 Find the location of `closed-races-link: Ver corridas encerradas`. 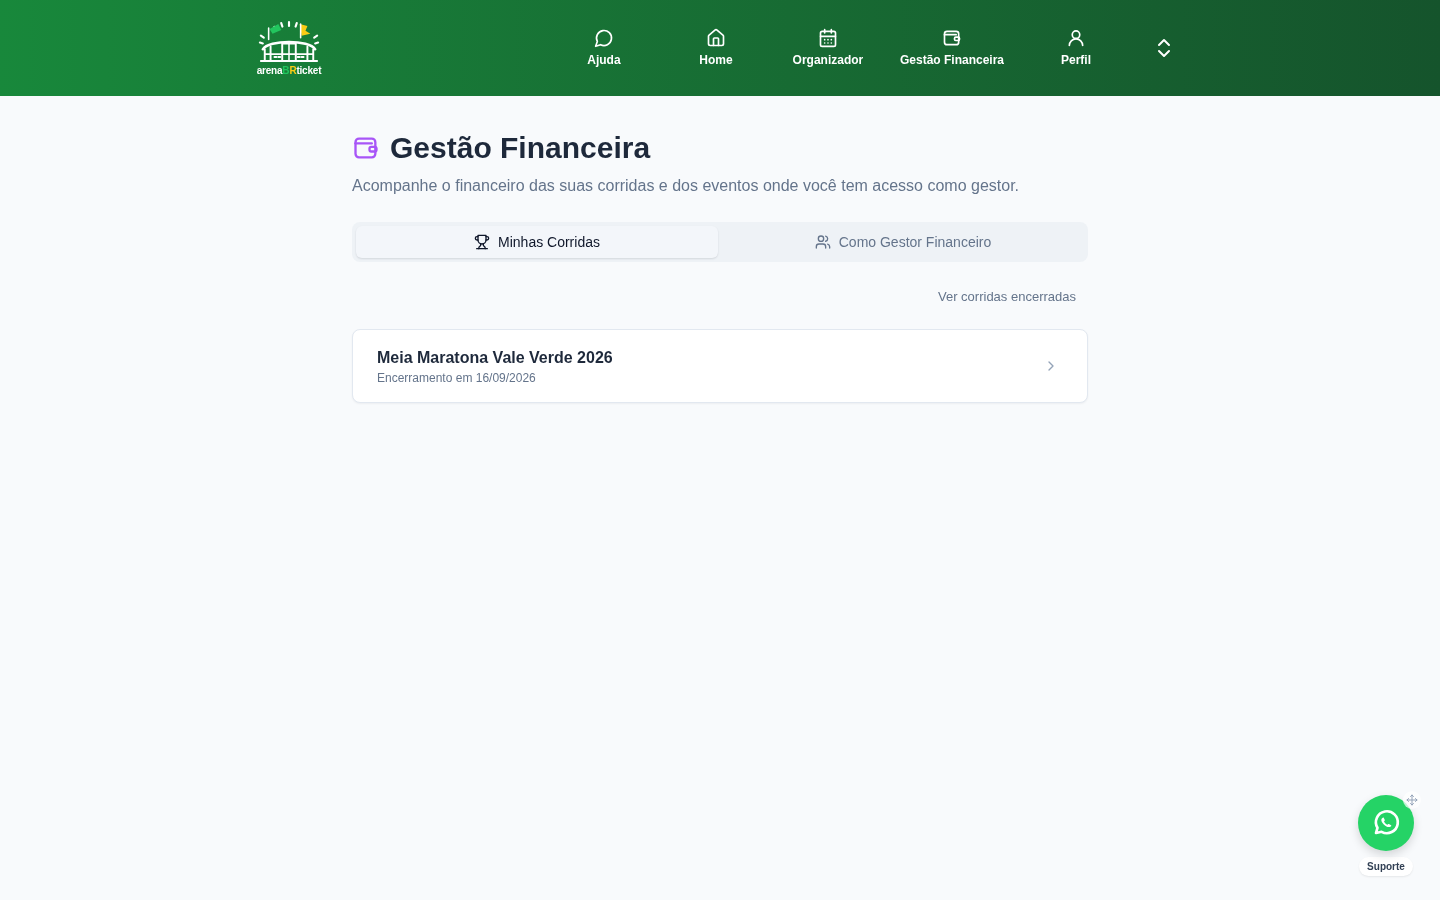

closed-races-link: Ver corridas encerradas is located at coordinates (1007, 297).